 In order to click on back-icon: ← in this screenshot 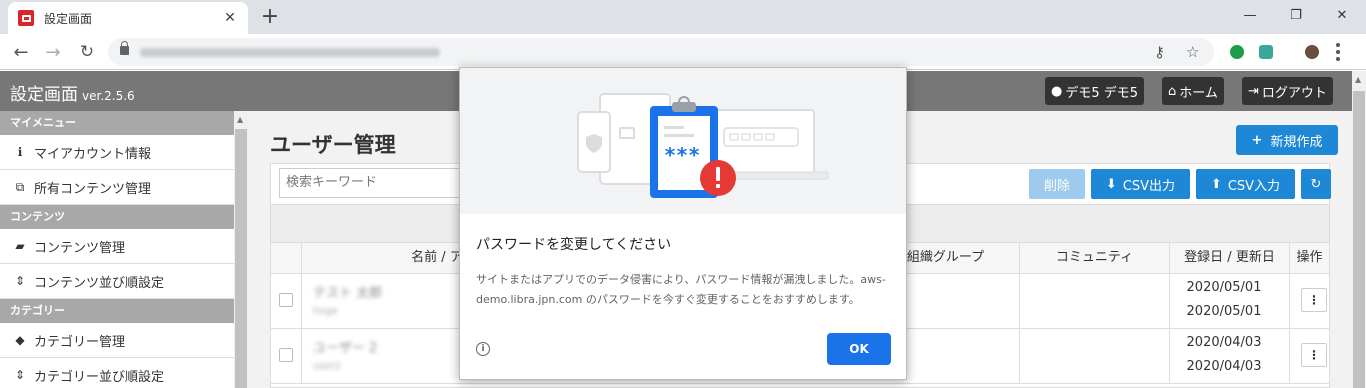, I will do `click(21, 52)`.